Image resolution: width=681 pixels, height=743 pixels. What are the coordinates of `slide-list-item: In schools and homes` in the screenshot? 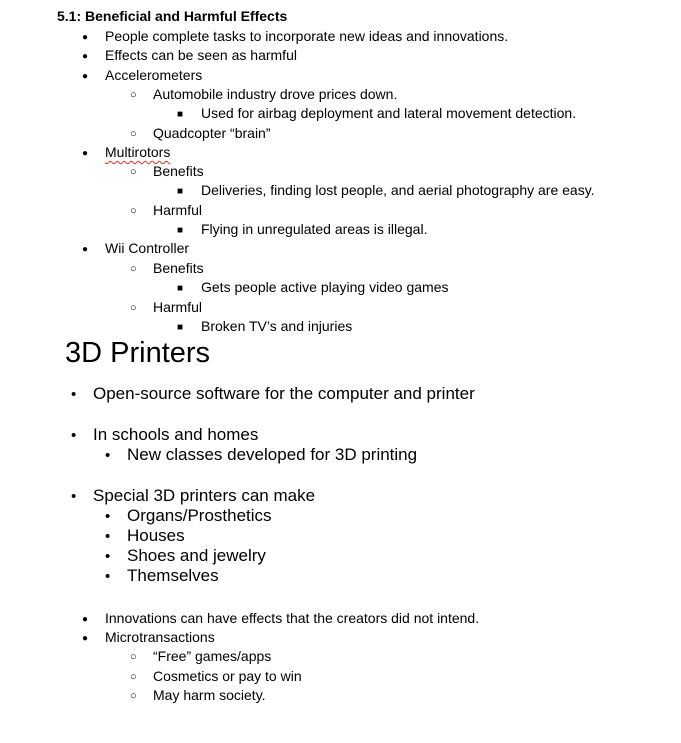 It's located at (176, 434).